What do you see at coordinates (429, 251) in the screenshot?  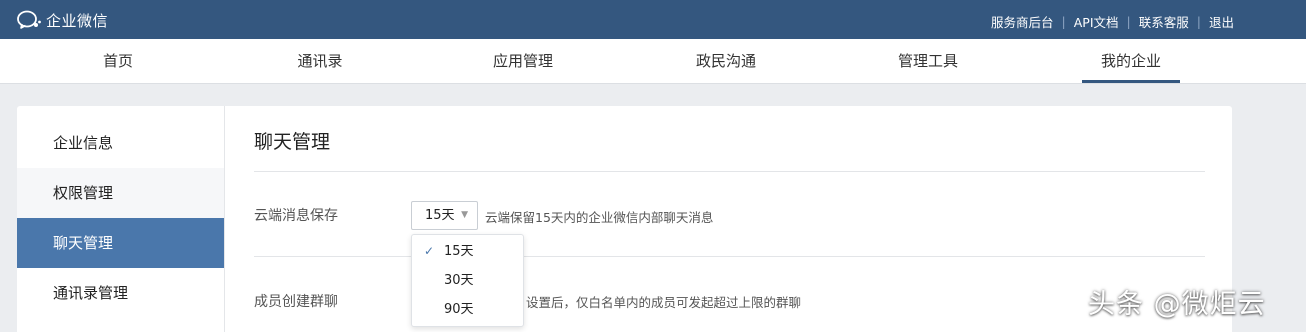 I see `checkmark-icon: ✓` at bounding box center [429, 251].